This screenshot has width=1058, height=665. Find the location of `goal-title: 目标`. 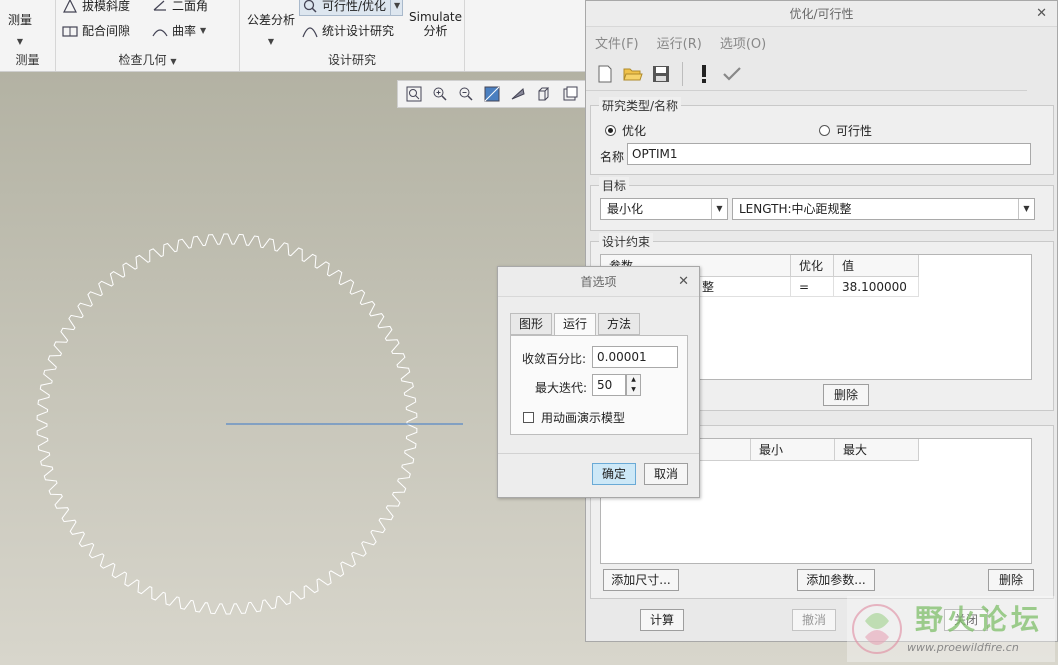

goal-title: 目标 is located at coordinates (614, 185).